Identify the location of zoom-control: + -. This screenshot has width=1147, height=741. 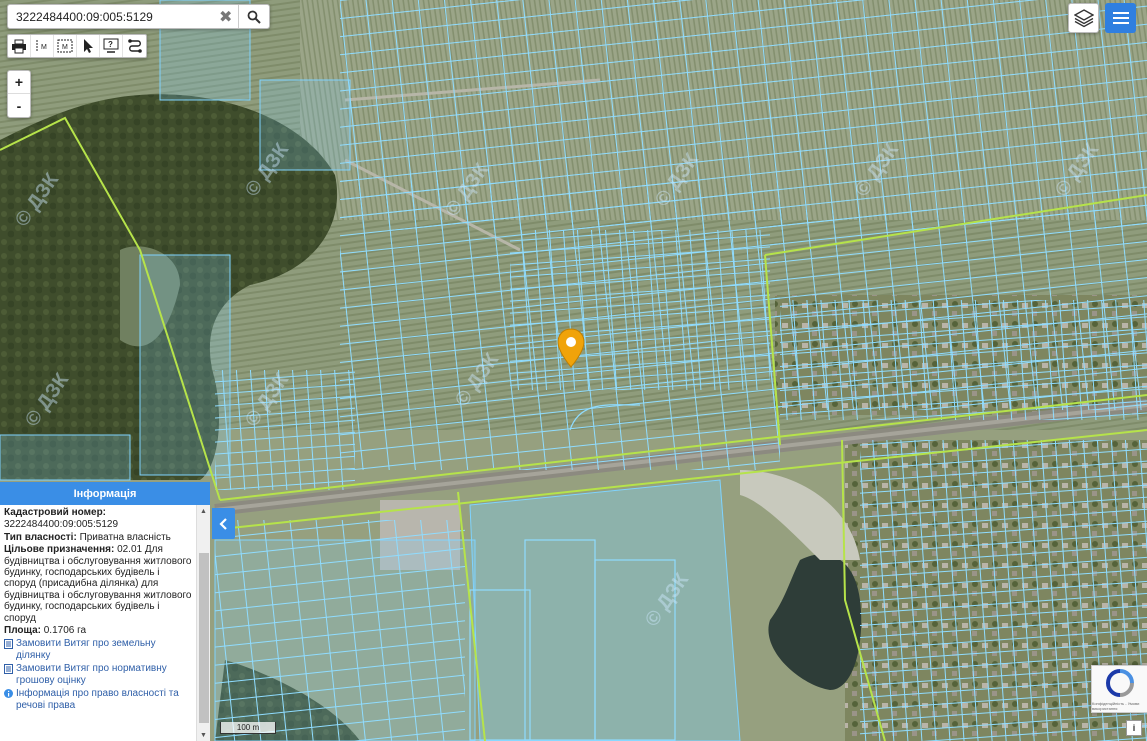
(19, 94).